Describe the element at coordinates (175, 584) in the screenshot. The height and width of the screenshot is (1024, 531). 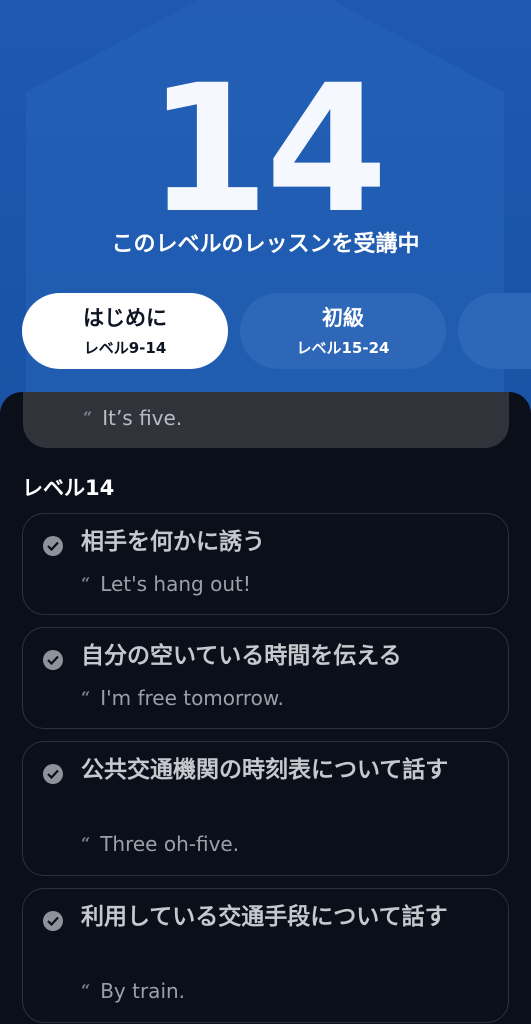
I see `example-text: Let's hang out!` at that location.